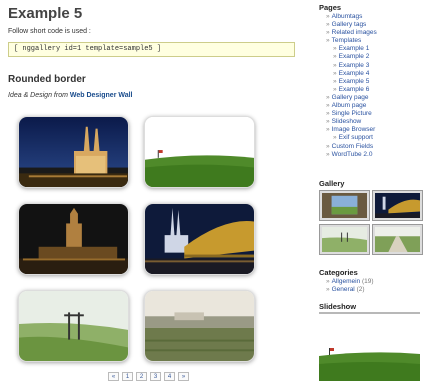 This screenshot has width=430, height=381. Describe the element at coordinates (348, 33) in the screenshot. I see `page-link-related-images: » Related images` at that location.